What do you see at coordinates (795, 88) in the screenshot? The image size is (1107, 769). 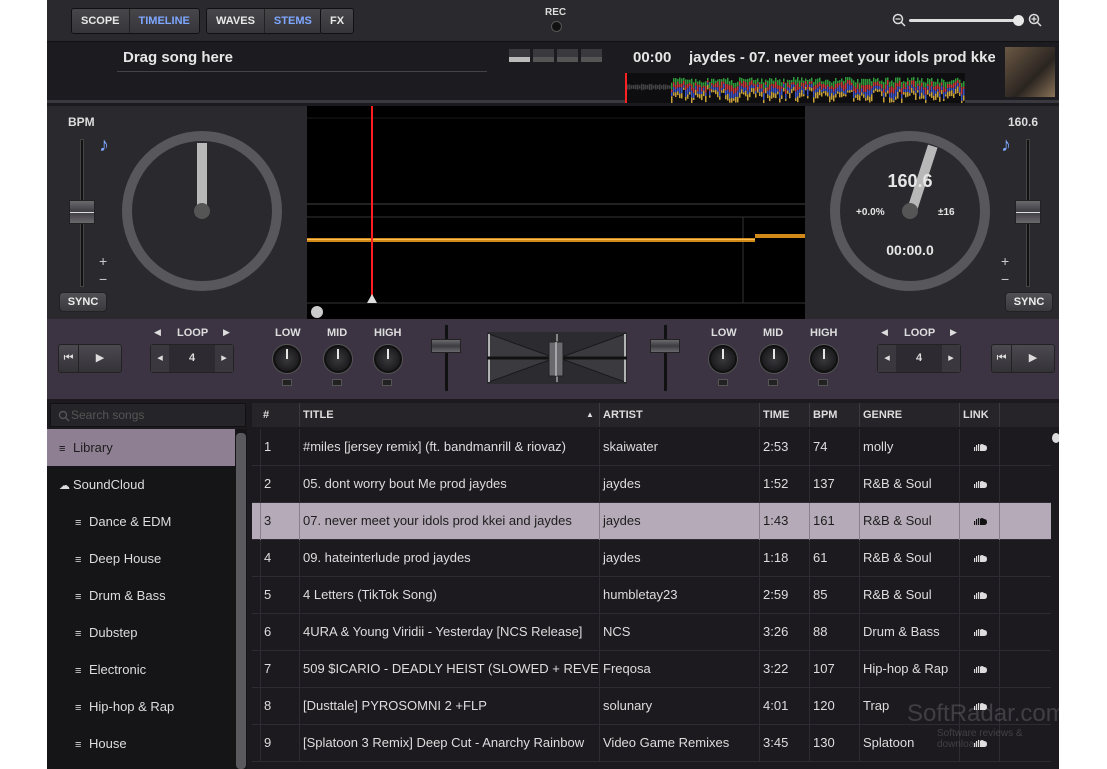 I see `overview-waveform` at bounding box center [795, 88].